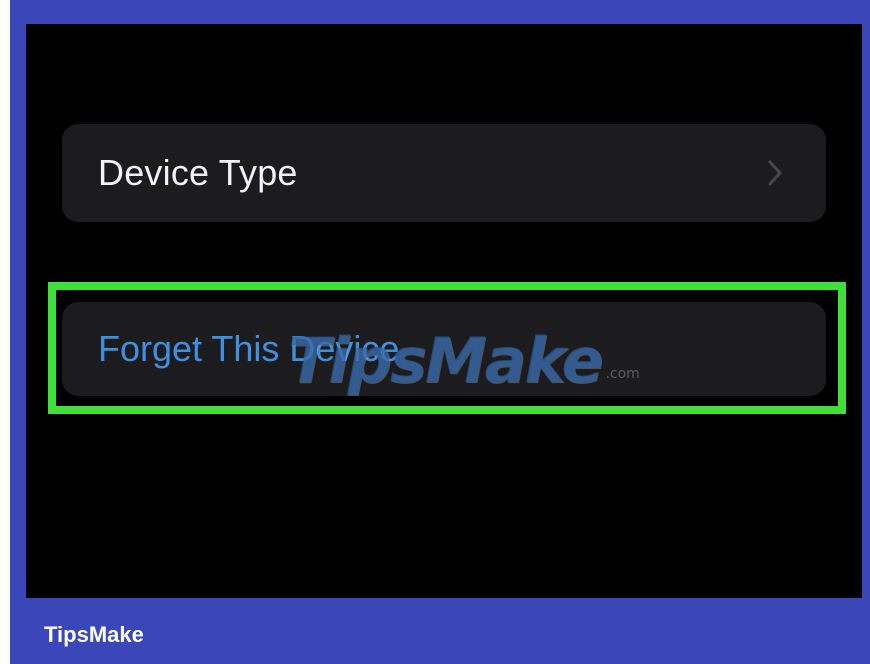 This screenshot has height=664, width=870. Describe the element at coordinates (198, 172) in the screenshot. I see `device-type-label: Device Type` at that location.